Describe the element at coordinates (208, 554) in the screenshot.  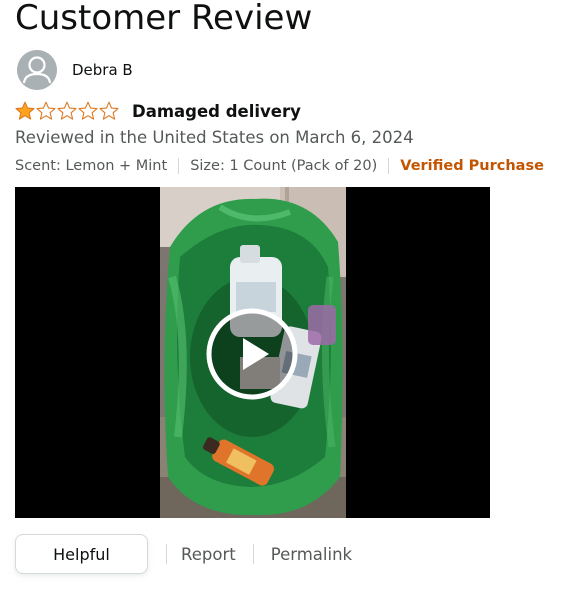
I see `report-link: Report` at that location.